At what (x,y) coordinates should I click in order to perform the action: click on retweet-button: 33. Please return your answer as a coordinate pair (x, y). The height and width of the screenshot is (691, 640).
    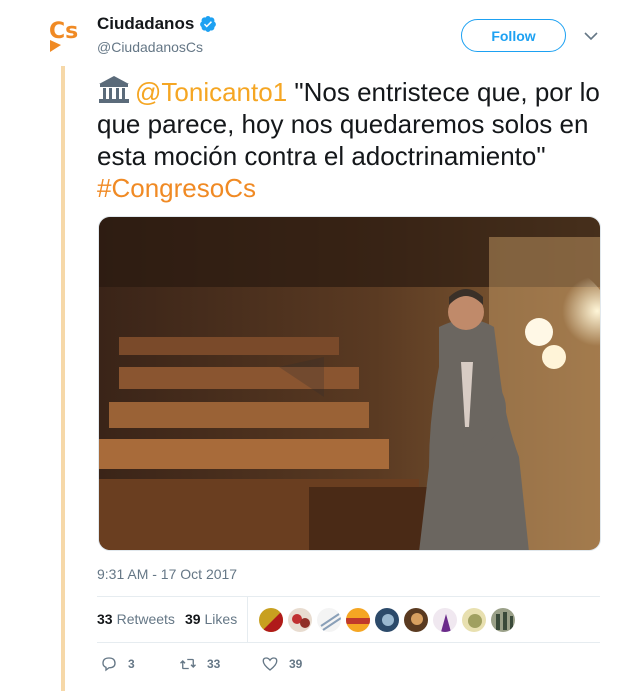
    Looking at the image, I should click on (220, 664).